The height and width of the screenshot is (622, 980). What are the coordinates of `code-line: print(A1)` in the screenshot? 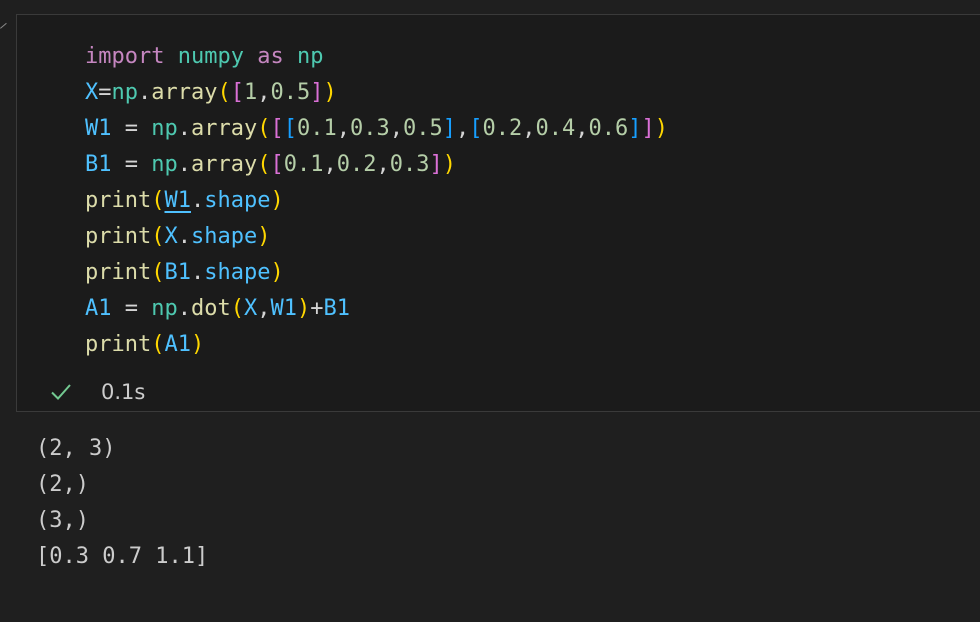 It's located at (376, 345).